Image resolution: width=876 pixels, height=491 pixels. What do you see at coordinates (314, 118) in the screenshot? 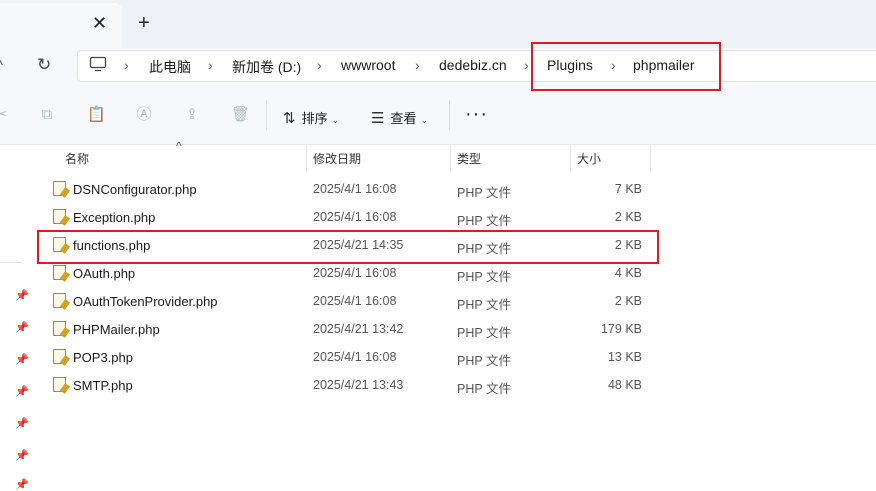
I see `sort-label: 排序` at bounding box center [314, 118].